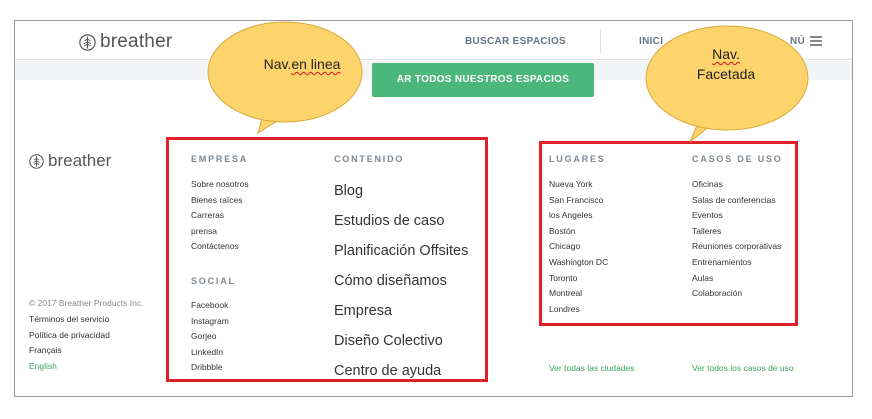 This screenshot has height=419, width=872. What do you see at coordinates (69, 367) in the screenshot?
I see `language-english-link: English` at bounding box center [69, 367].